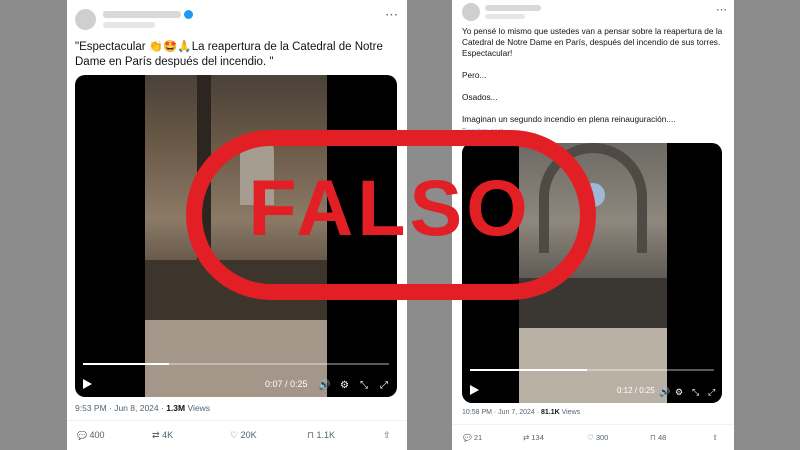  I want to click on like-button: ♡ 300, so click(597, 437).